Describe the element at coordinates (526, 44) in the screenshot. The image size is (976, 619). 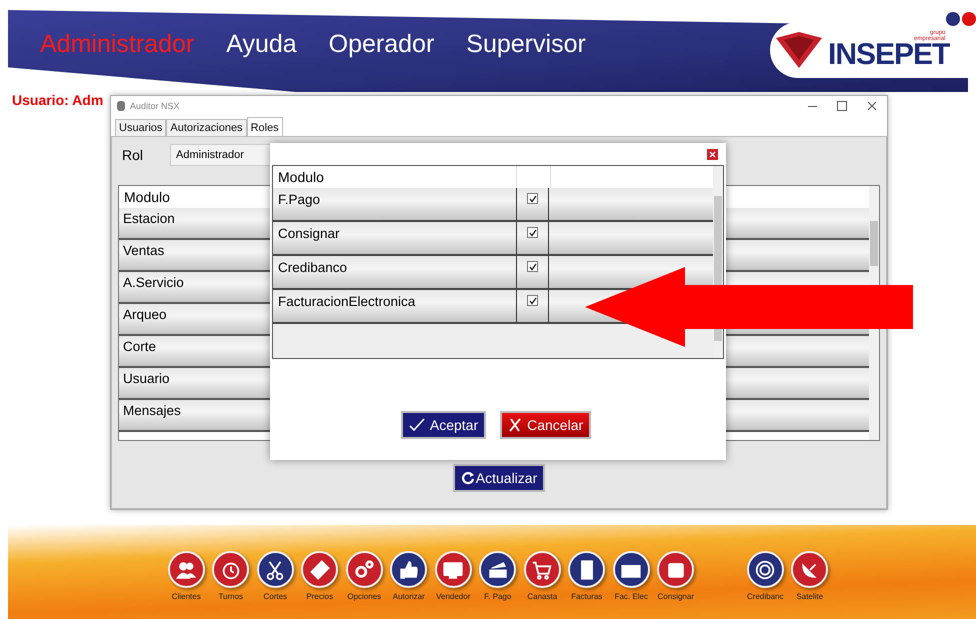
I see `menu-item: Supervisor` at that location.